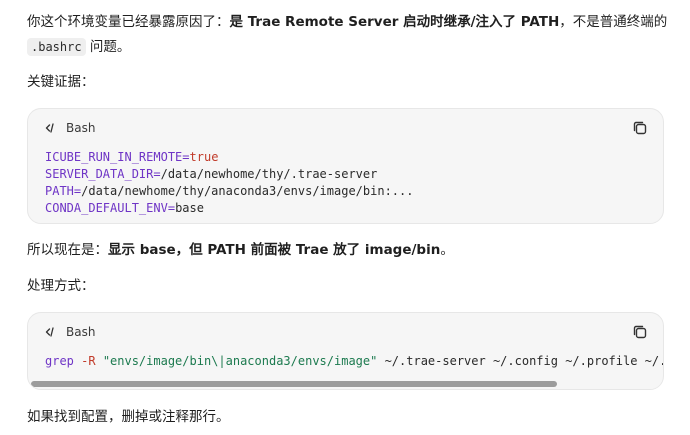  I want to click on code-line: CONDA_DEFAULT_ENV=base, so click(229, 208).